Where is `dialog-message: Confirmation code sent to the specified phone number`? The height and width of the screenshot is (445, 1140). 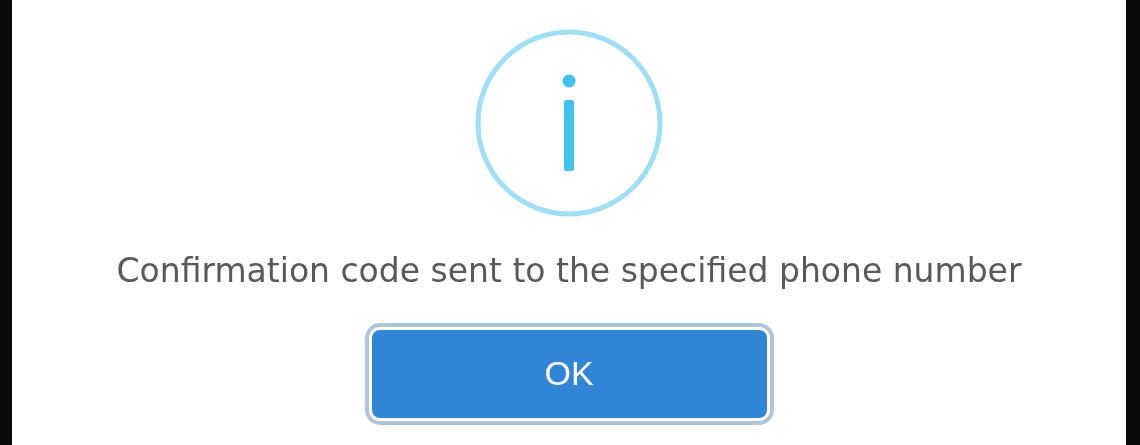
dialog-message: Confirmation code sent to the specified phone number is located at coordinates (569, 271).